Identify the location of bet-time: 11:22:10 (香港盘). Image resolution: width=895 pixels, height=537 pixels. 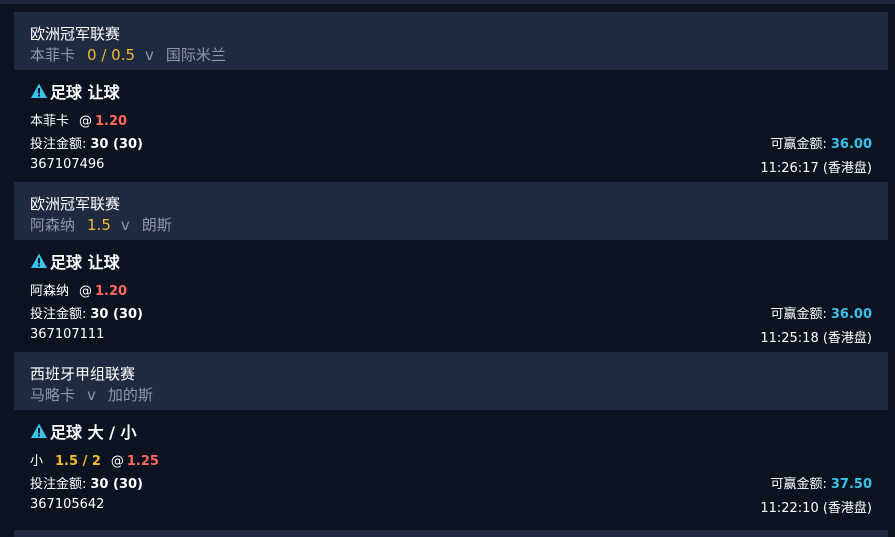
(816, 508).